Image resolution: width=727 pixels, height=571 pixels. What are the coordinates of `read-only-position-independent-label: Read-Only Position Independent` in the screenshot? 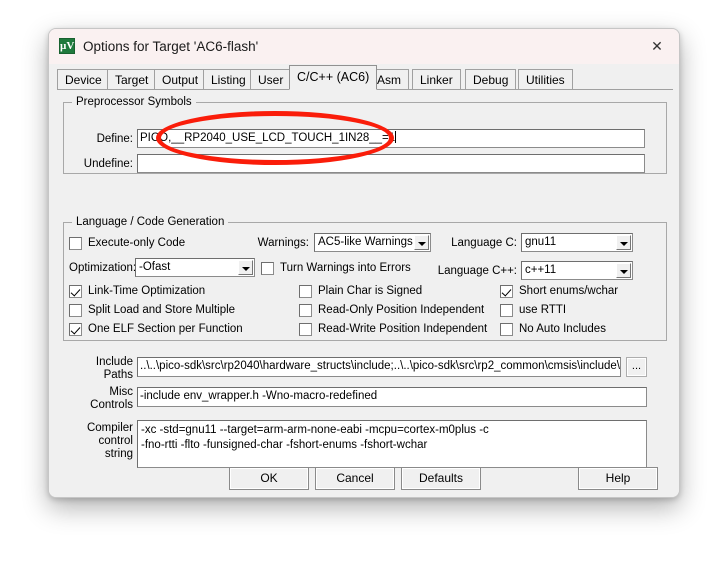 It's located at (401, 310).